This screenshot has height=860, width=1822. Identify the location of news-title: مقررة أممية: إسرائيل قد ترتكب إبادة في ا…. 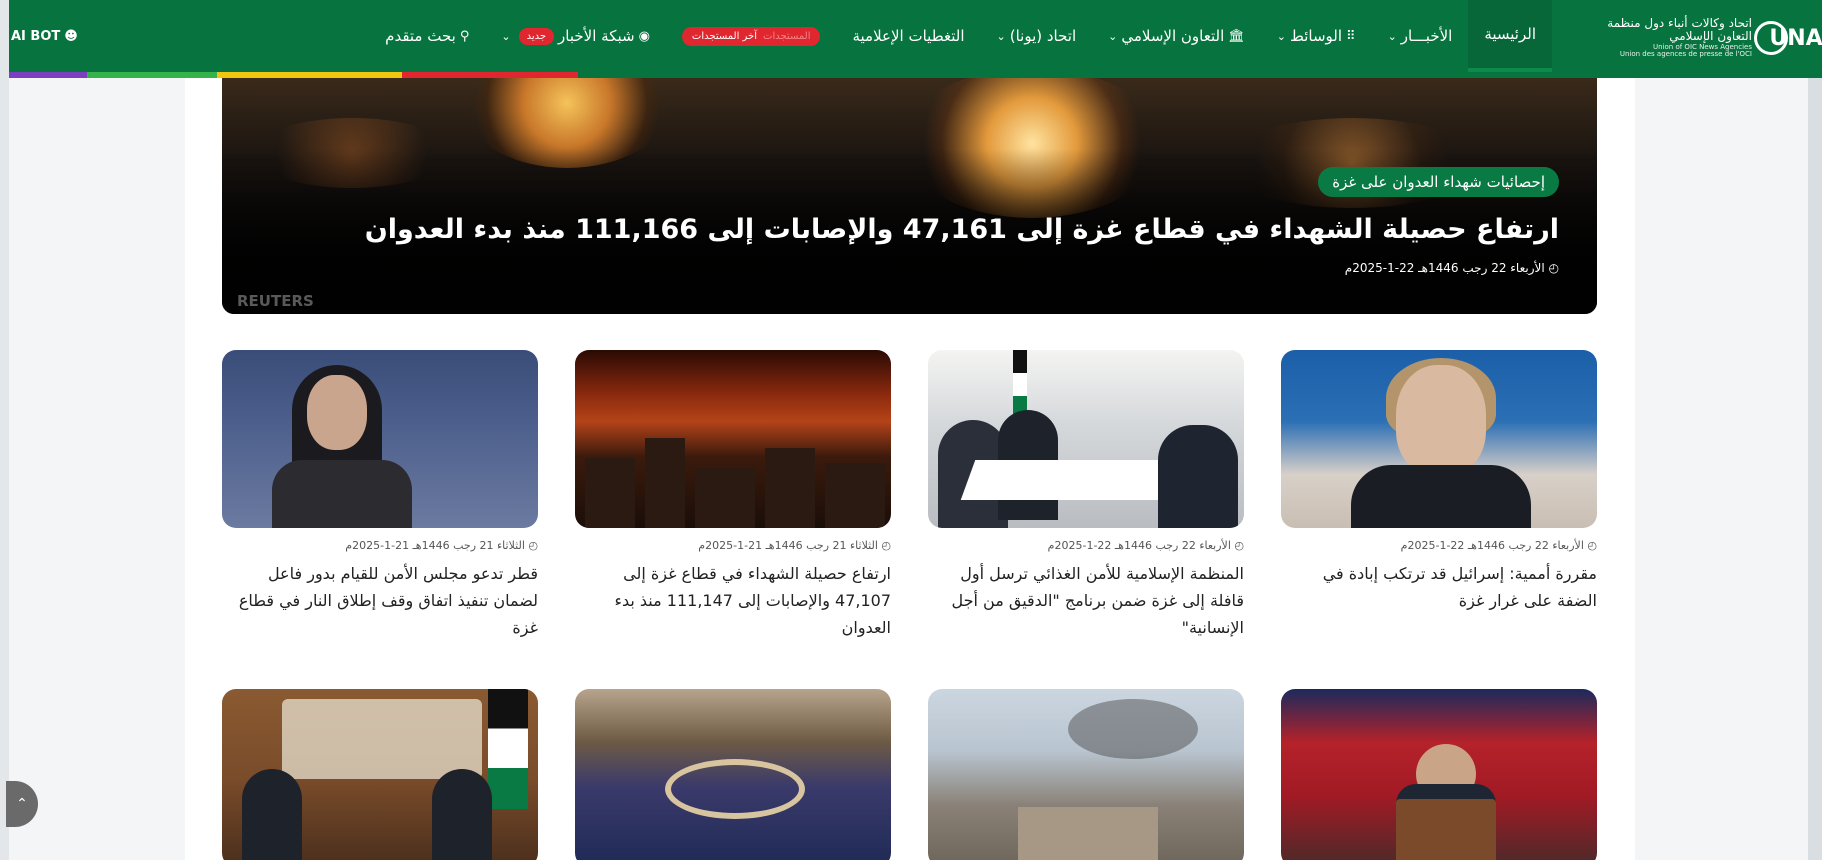
(1439, 587).